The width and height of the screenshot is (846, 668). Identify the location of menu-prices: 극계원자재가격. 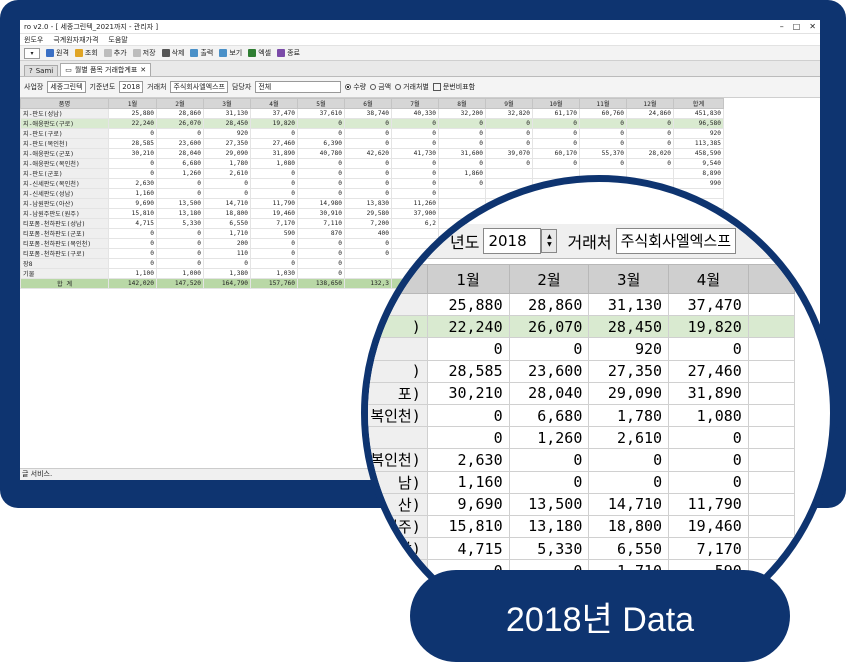
(75, 40).